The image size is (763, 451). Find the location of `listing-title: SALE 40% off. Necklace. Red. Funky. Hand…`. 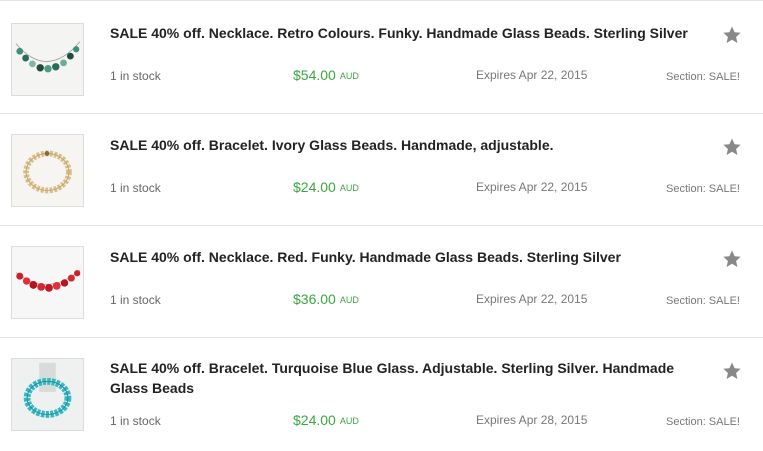

listing-title: SALE 40% off. Necklace. Red. Funky. Hand… is located at coordinates (410, 257).